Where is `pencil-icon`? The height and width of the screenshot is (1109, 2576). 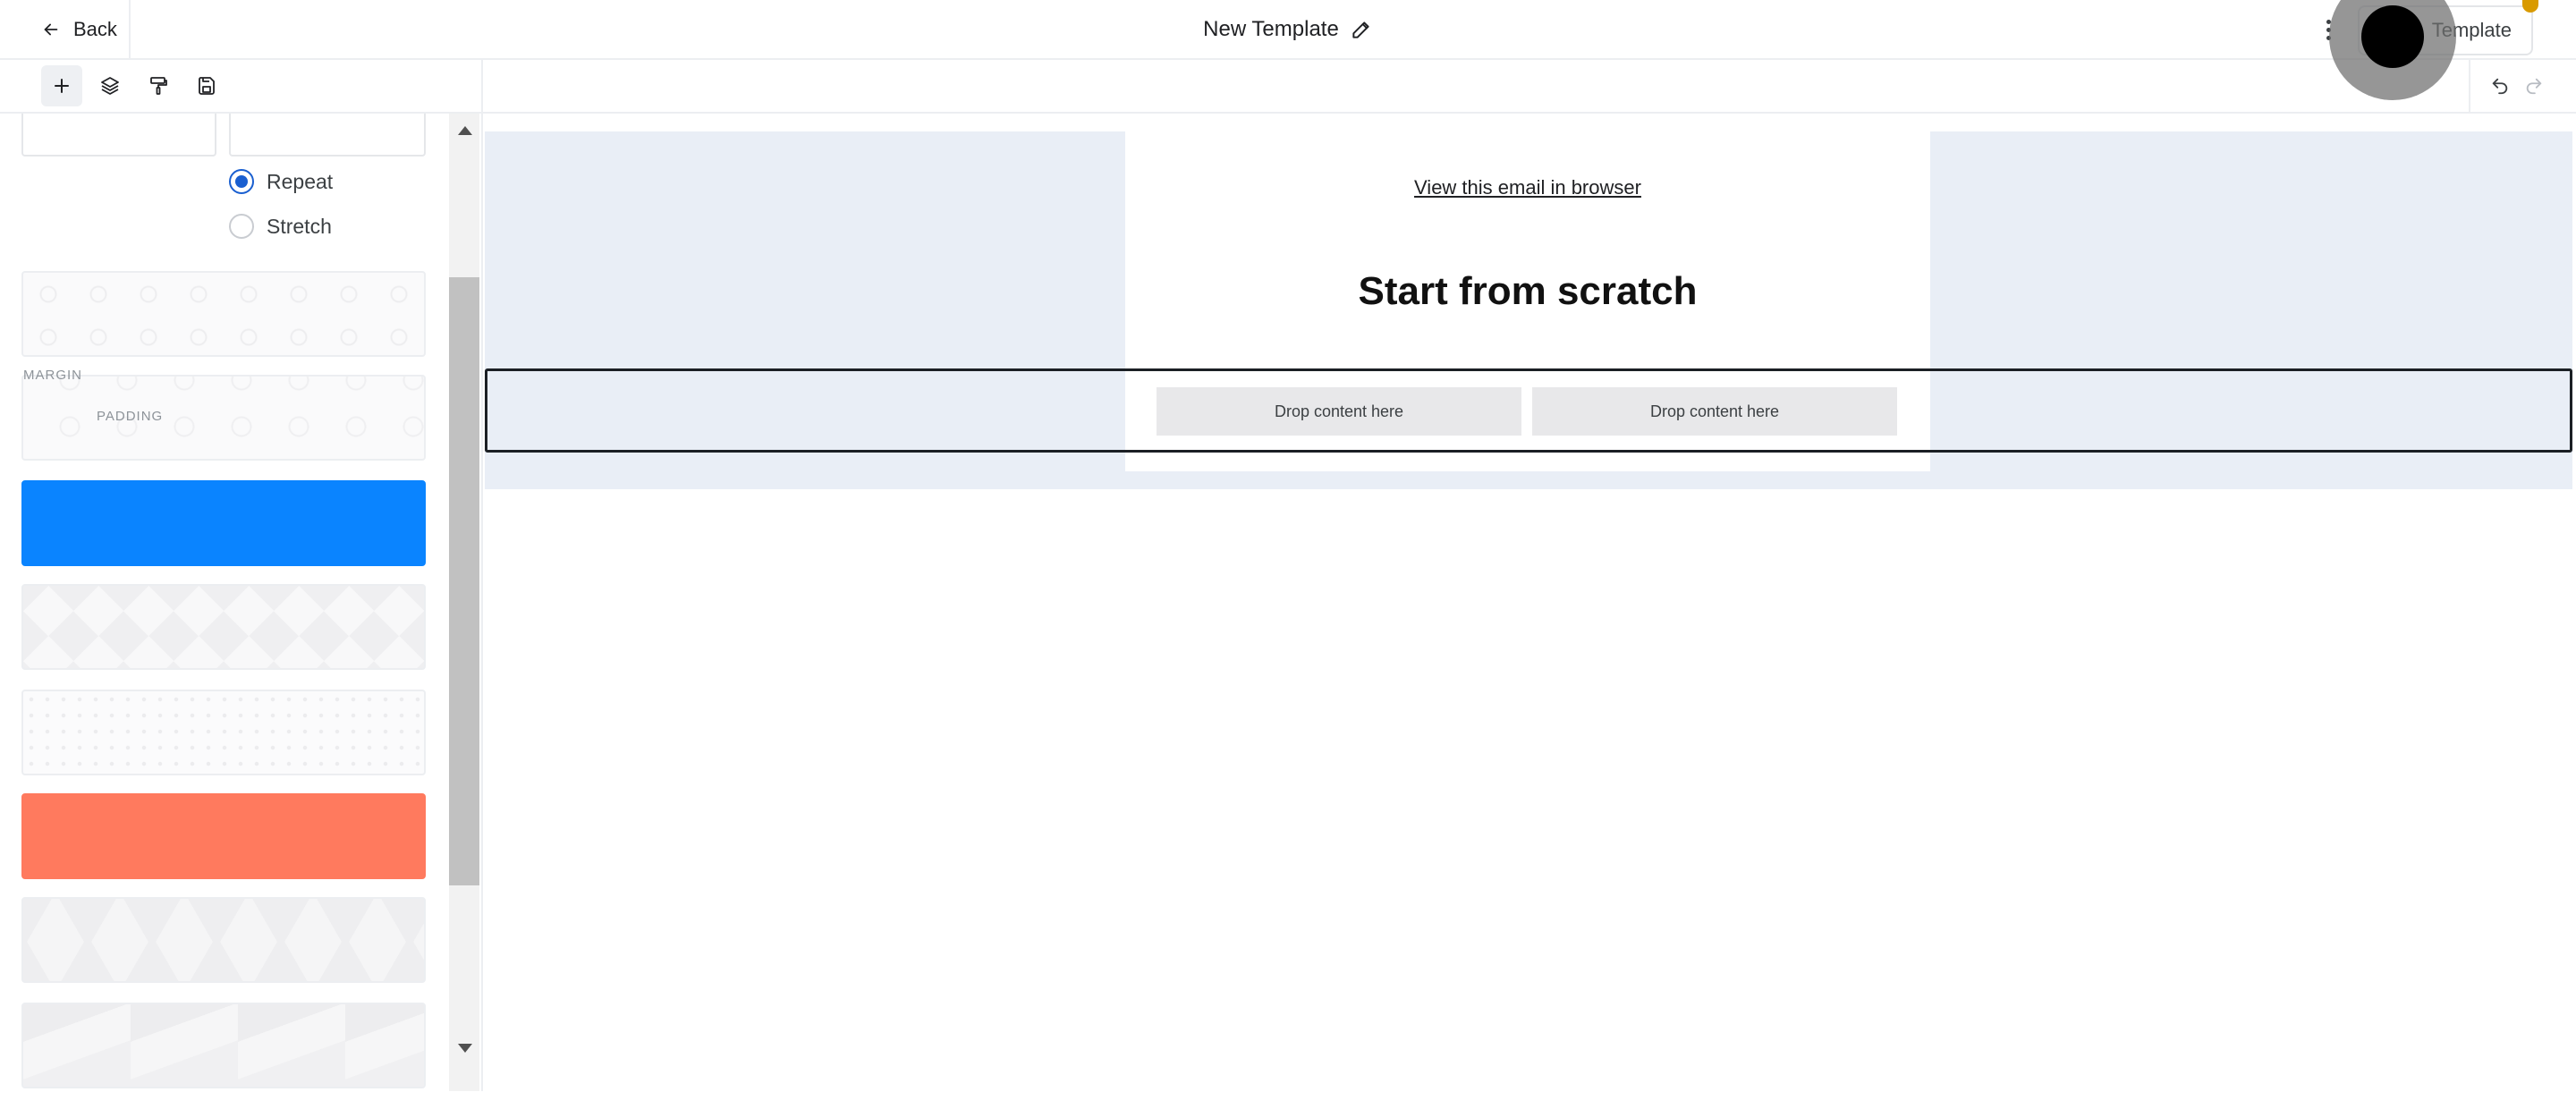
pencil-icon is located at coordinates (1361, 30).